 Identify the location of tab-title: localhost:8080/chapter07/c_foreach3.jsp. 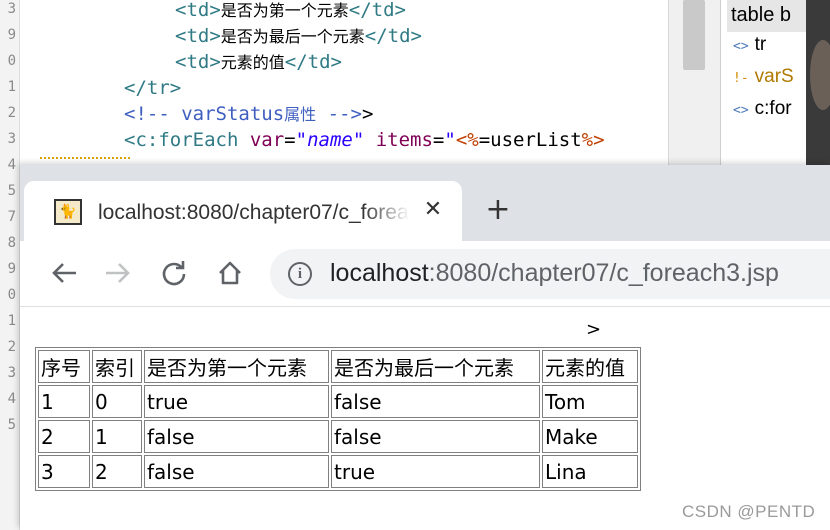
(254, 212).